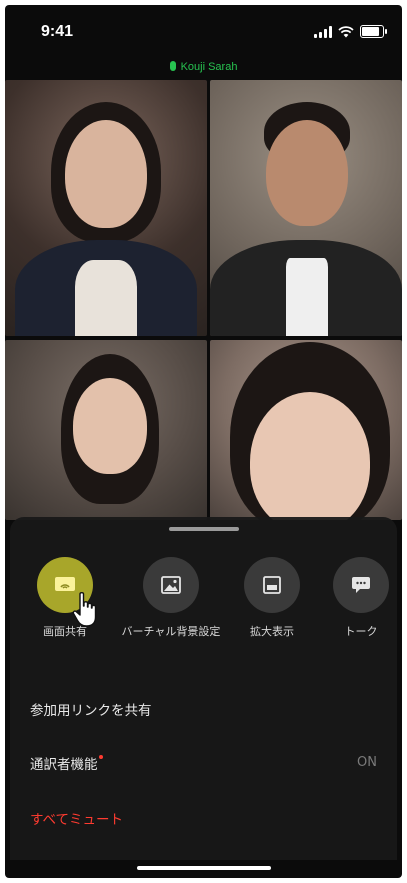 The image size is (407, 883). Describe the element at coordinates (361, 631) in the screenshot. I see `talk-label: トーク` at that location.